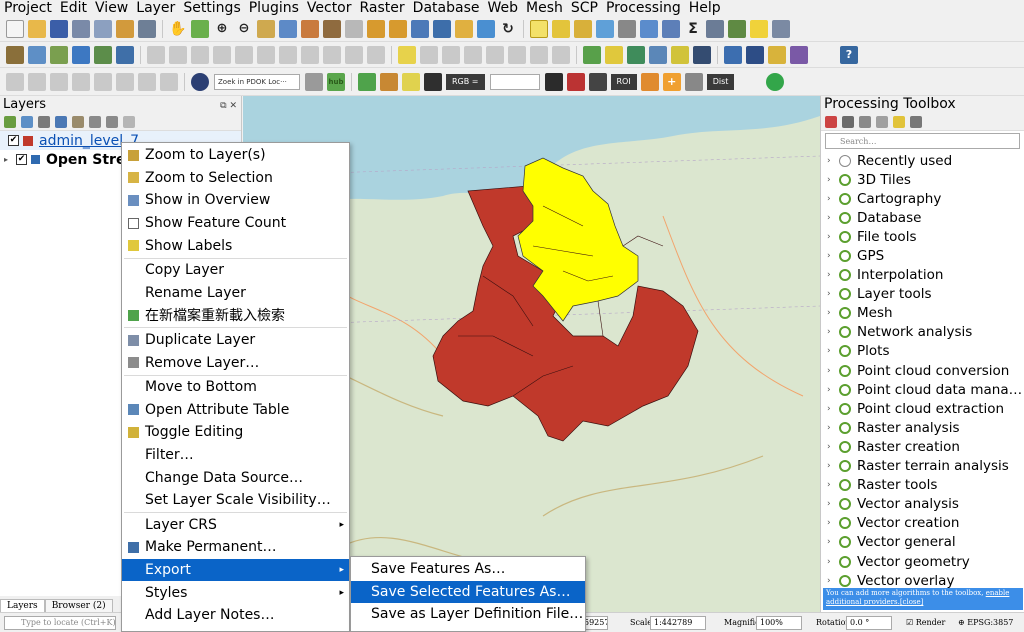 This screenshot has width=1024, height=632. I want to click on paste-features-icon, so click(332, 54).